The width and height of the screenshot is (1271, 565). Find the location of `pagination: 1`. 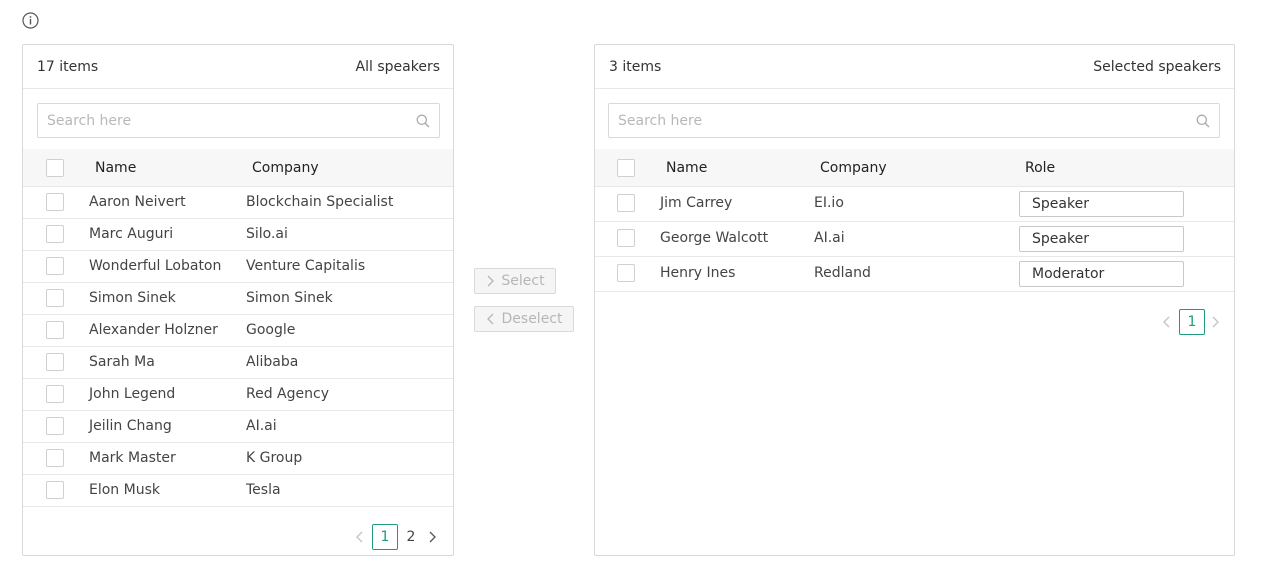

pagination: 1 is located at coordinates (1191, 322).